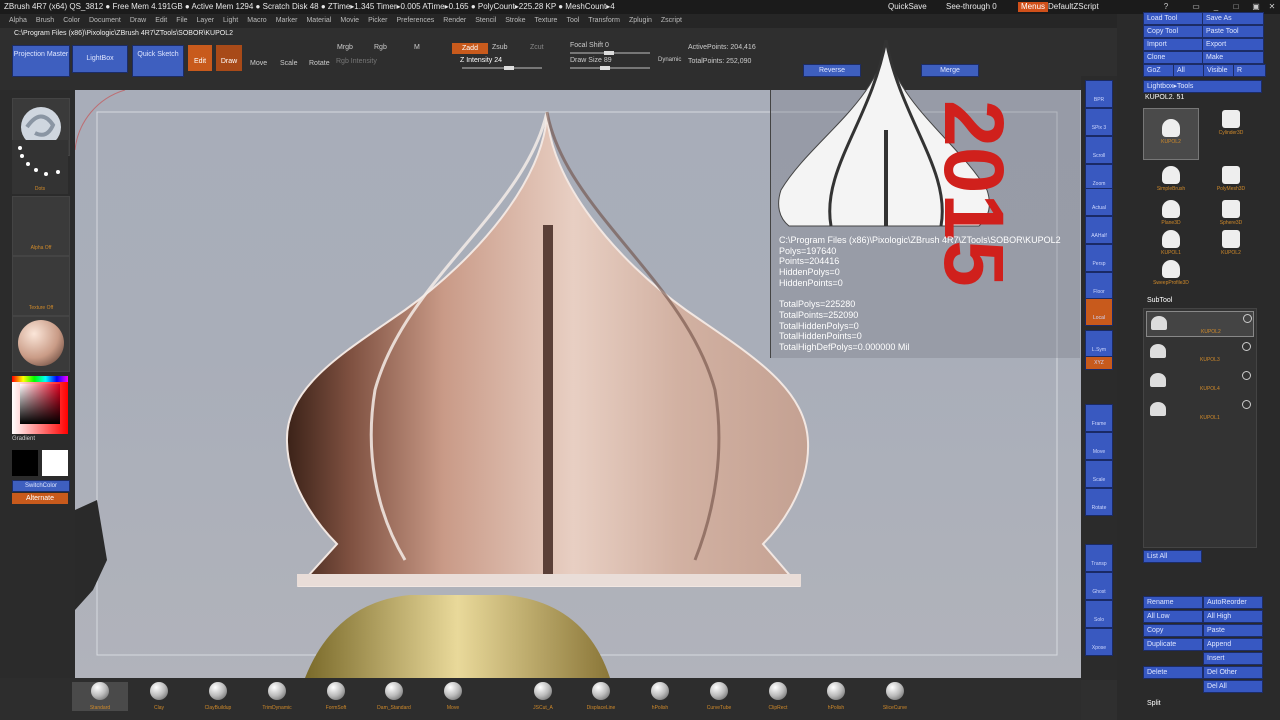 The width and height of the screenshot is (1280, 720). What do you see at coordinates (1231, 123) in the screenshot?
I see `tool-thumbnail: Cylinder3D` at bounding box center [1231, 123].